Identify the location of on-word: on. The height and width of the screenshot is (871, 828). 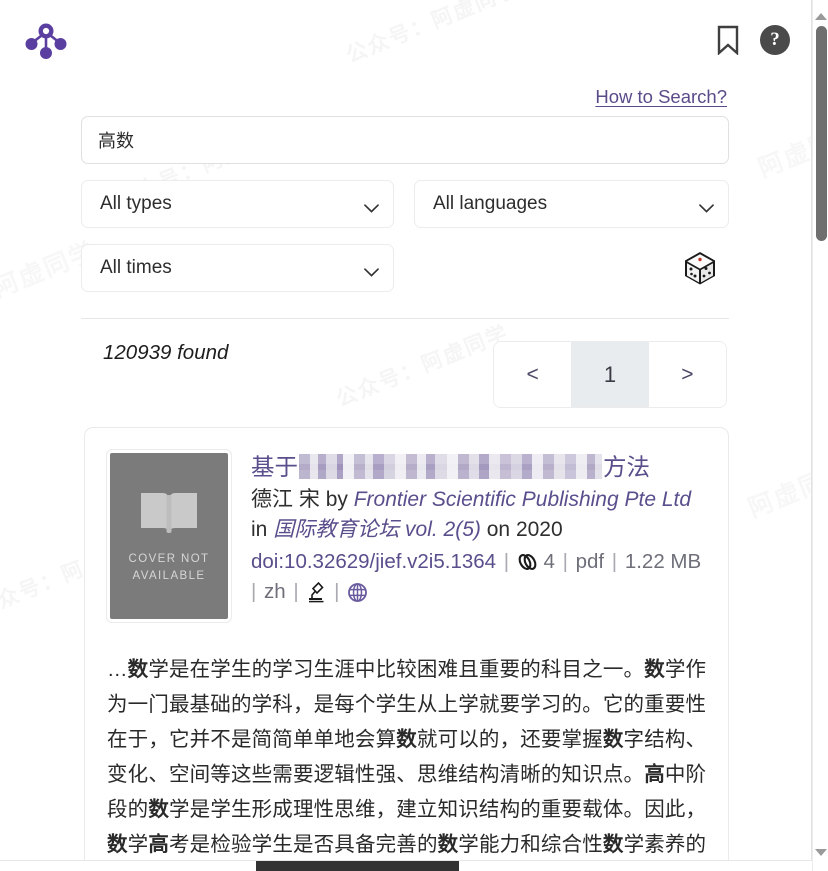
(498, 529).